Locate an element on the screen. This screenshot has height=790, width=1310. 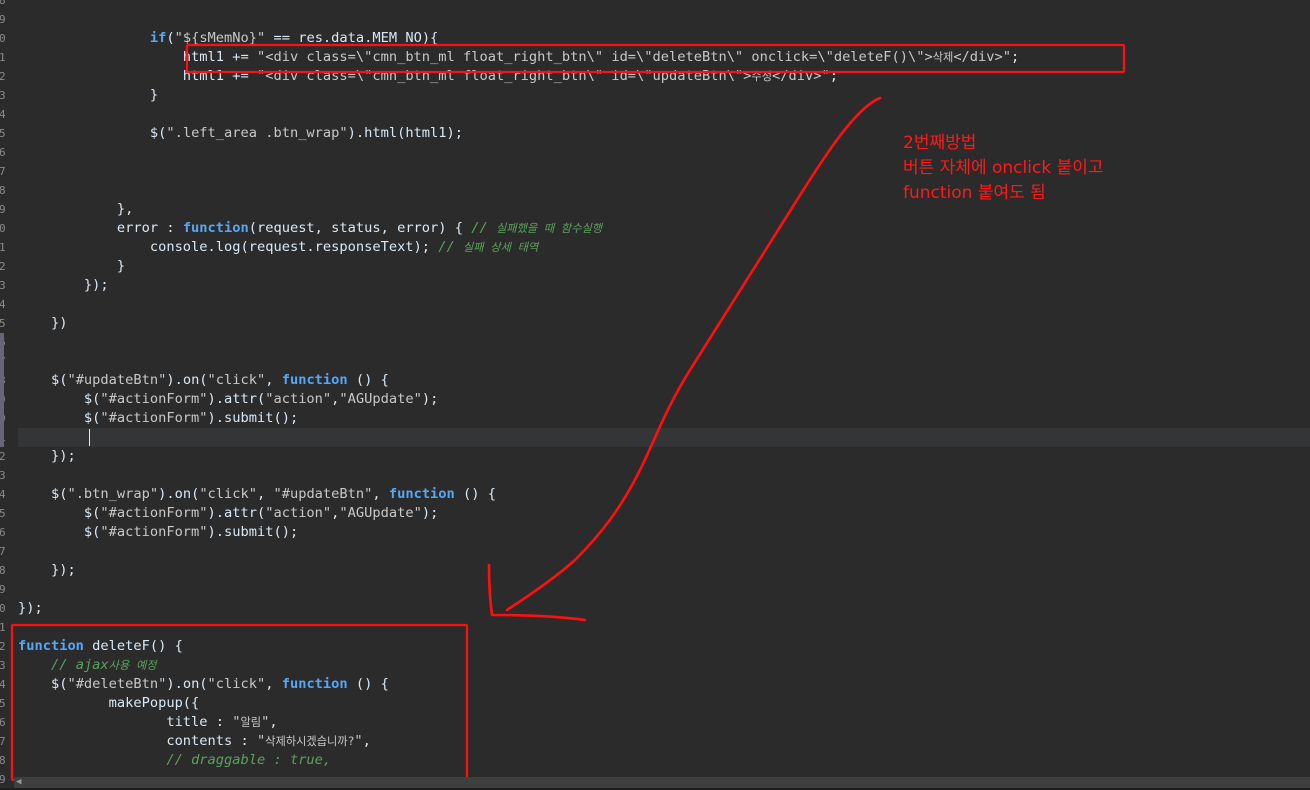
highlight-box-onclick-line is located at coordinates (655, 58).